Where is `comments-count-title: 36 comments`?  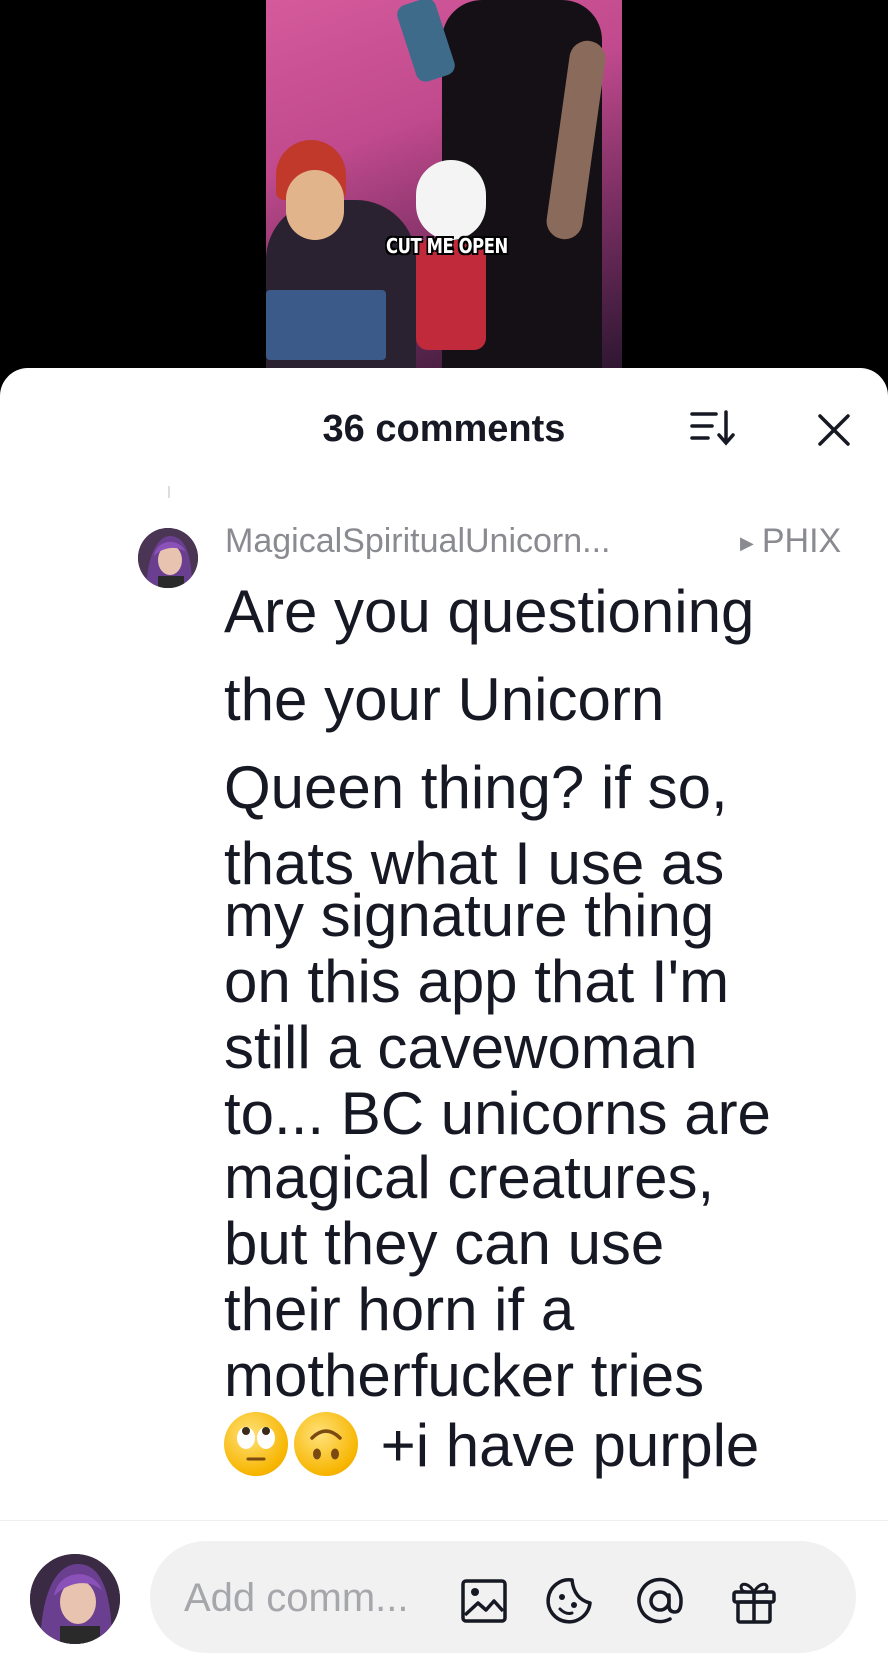
comments-count-title: 36 comments is located at coordinates (444, 429).